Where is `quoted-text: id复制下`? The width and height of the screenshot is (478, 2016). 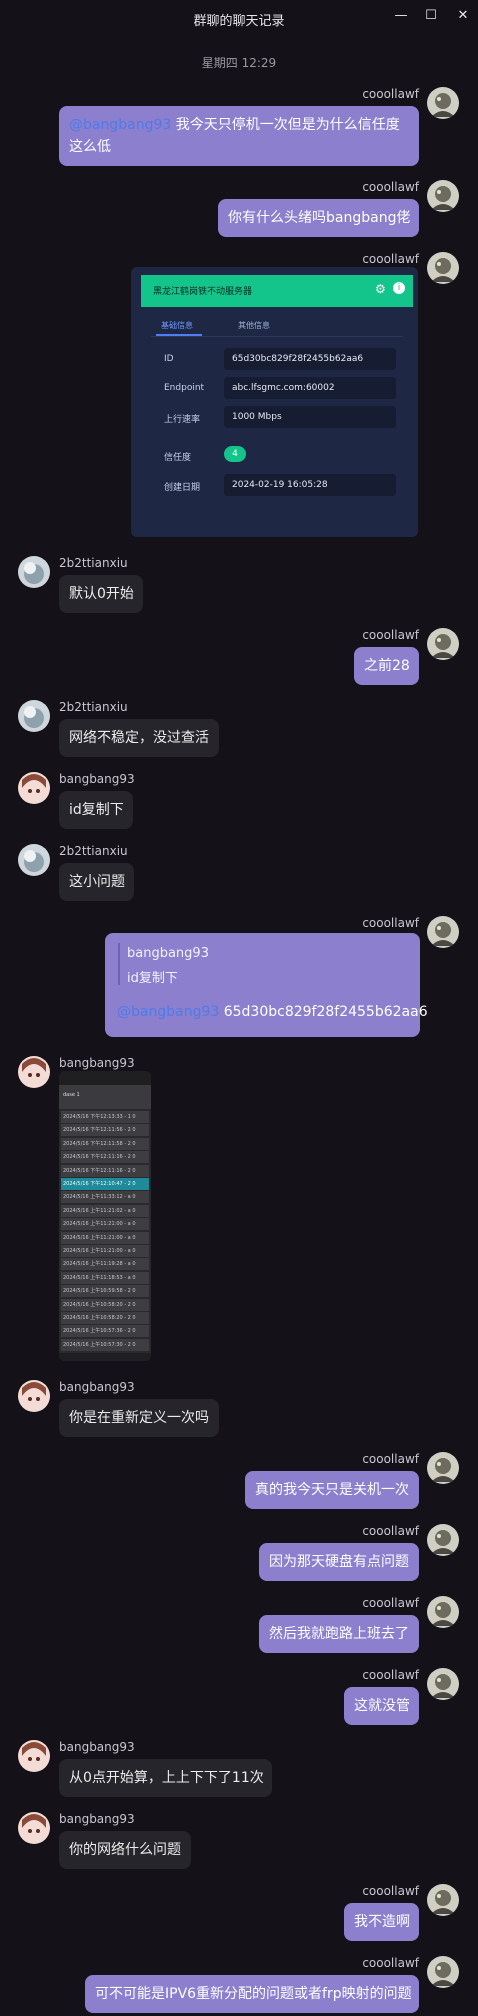 quoted-text: id复制下 is located at coordinates (152, 978).